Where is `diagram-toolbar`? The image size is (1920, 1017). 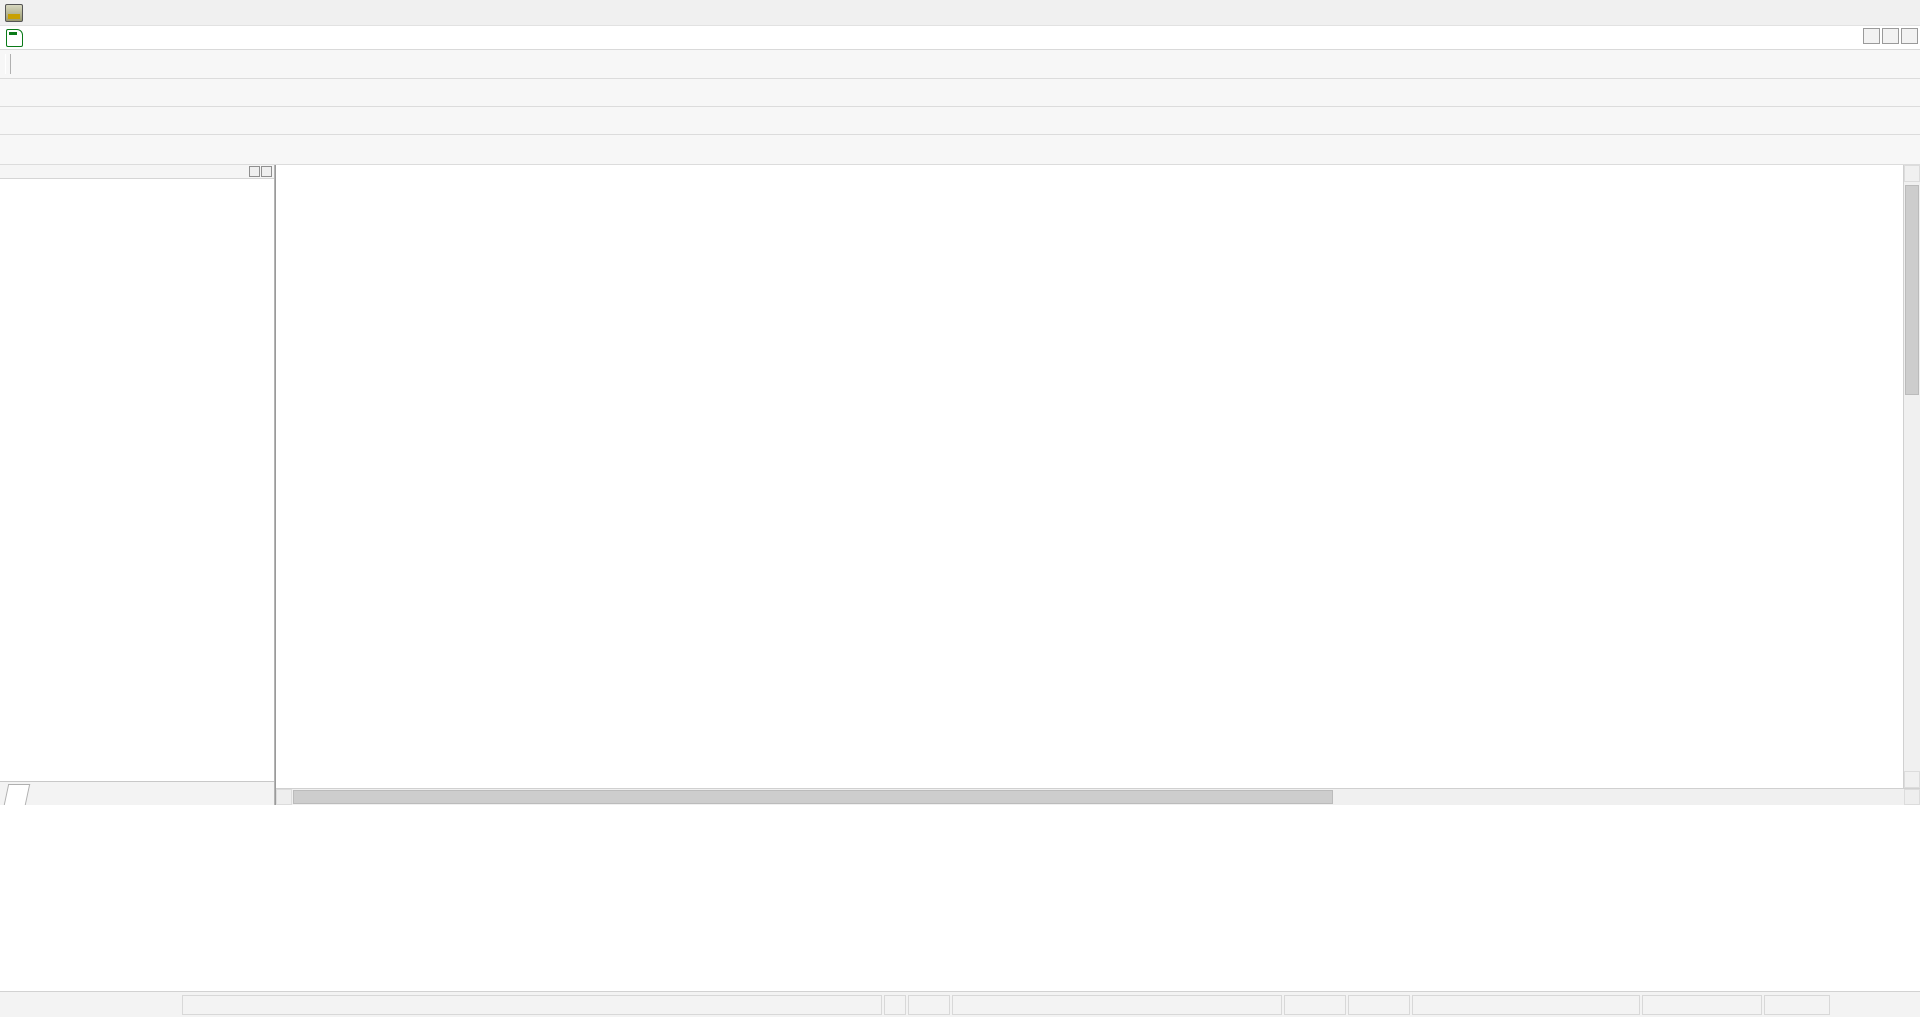 diagram-toolbar is located at coordinates (960, 93).